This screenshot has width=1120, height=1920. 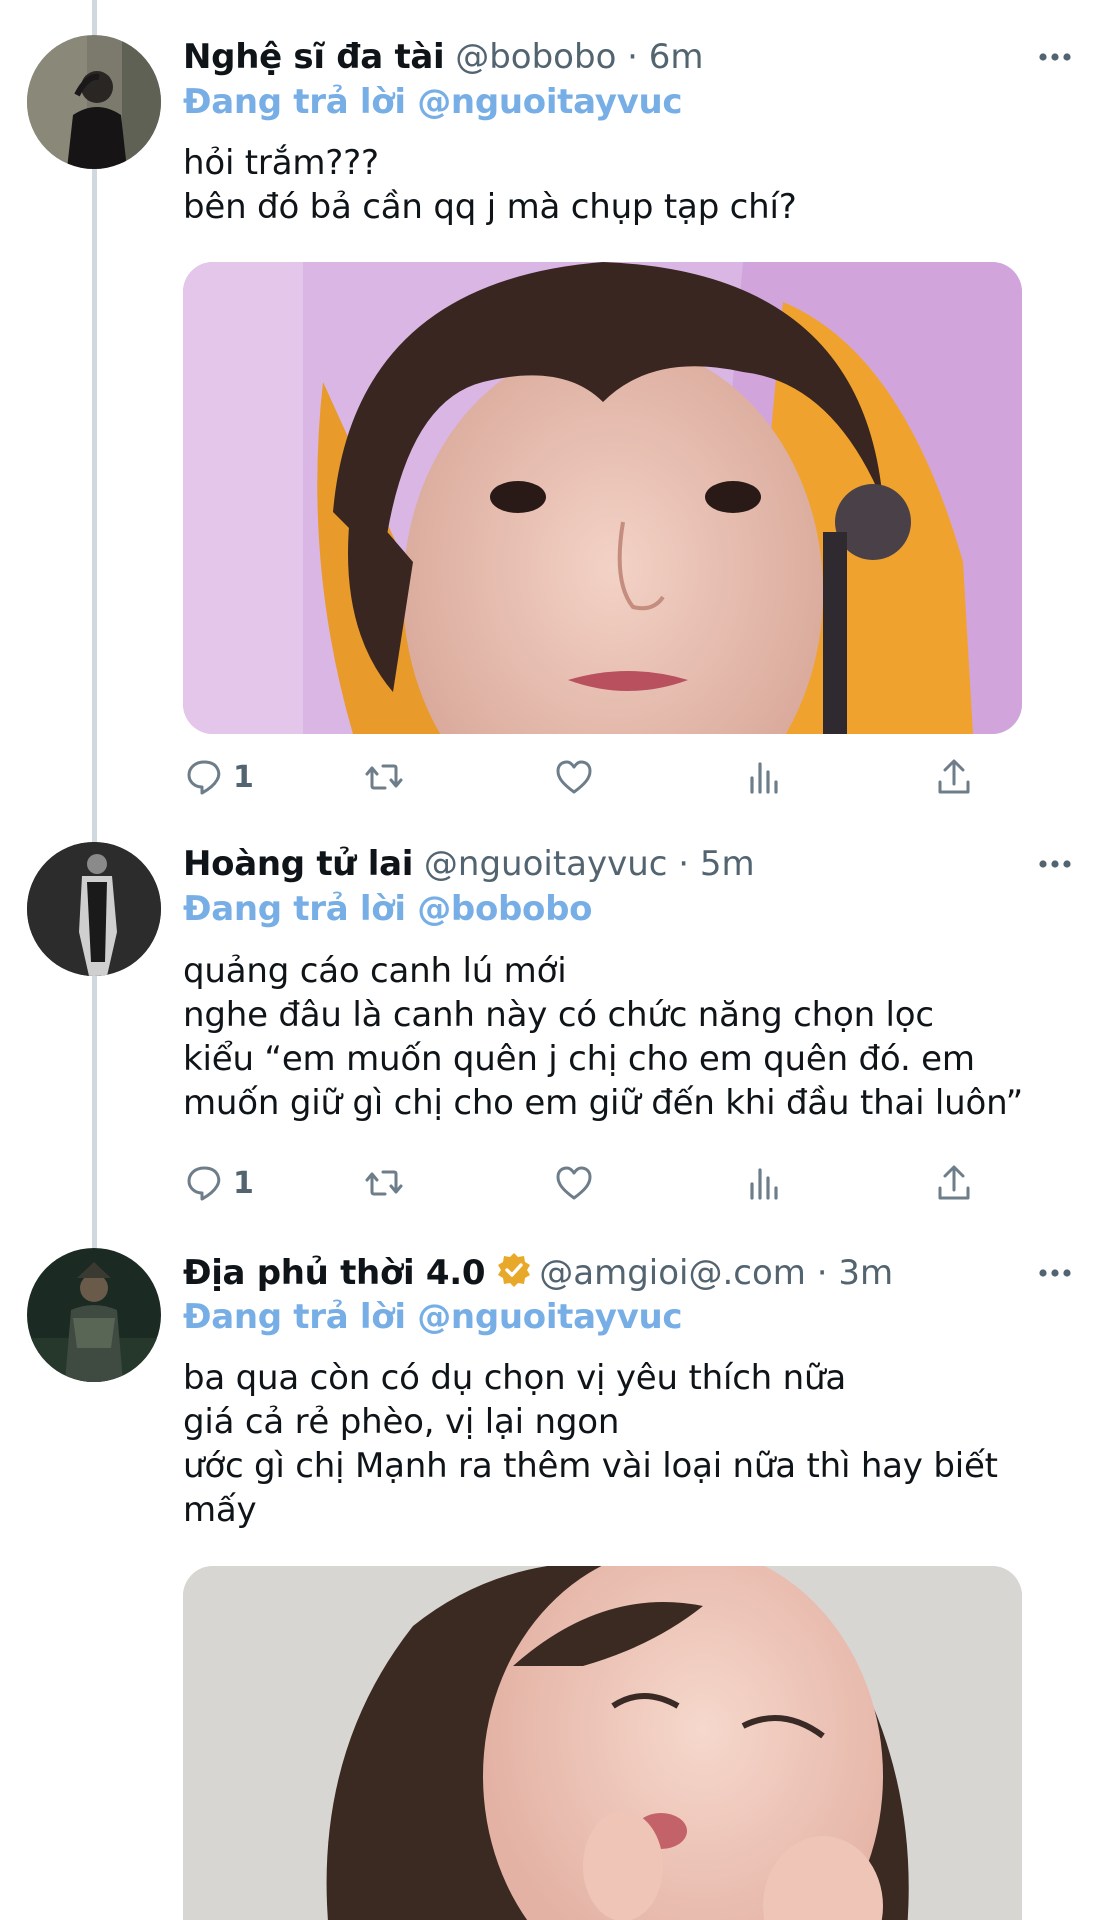 What do you see at coordinates (334, 1273) in the screenshot?
I see `display-name: Địa phủ thời 4.0` at bounding box center [334, 1273].